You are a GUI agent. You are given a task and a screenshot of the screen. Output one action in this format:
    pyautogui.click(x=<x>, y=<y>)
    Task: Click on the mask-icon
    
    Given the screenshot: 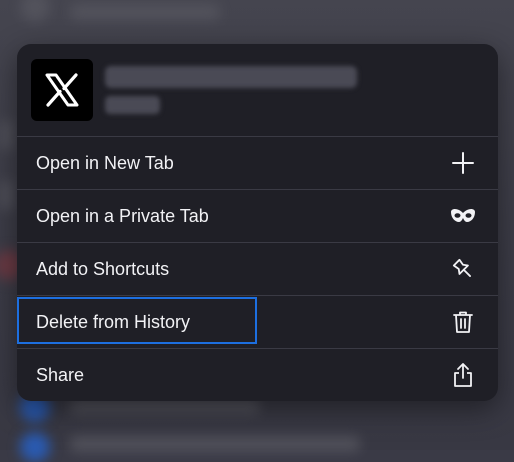 What is the action you would take?
    pyautogui.click(x=463, y=216)
    